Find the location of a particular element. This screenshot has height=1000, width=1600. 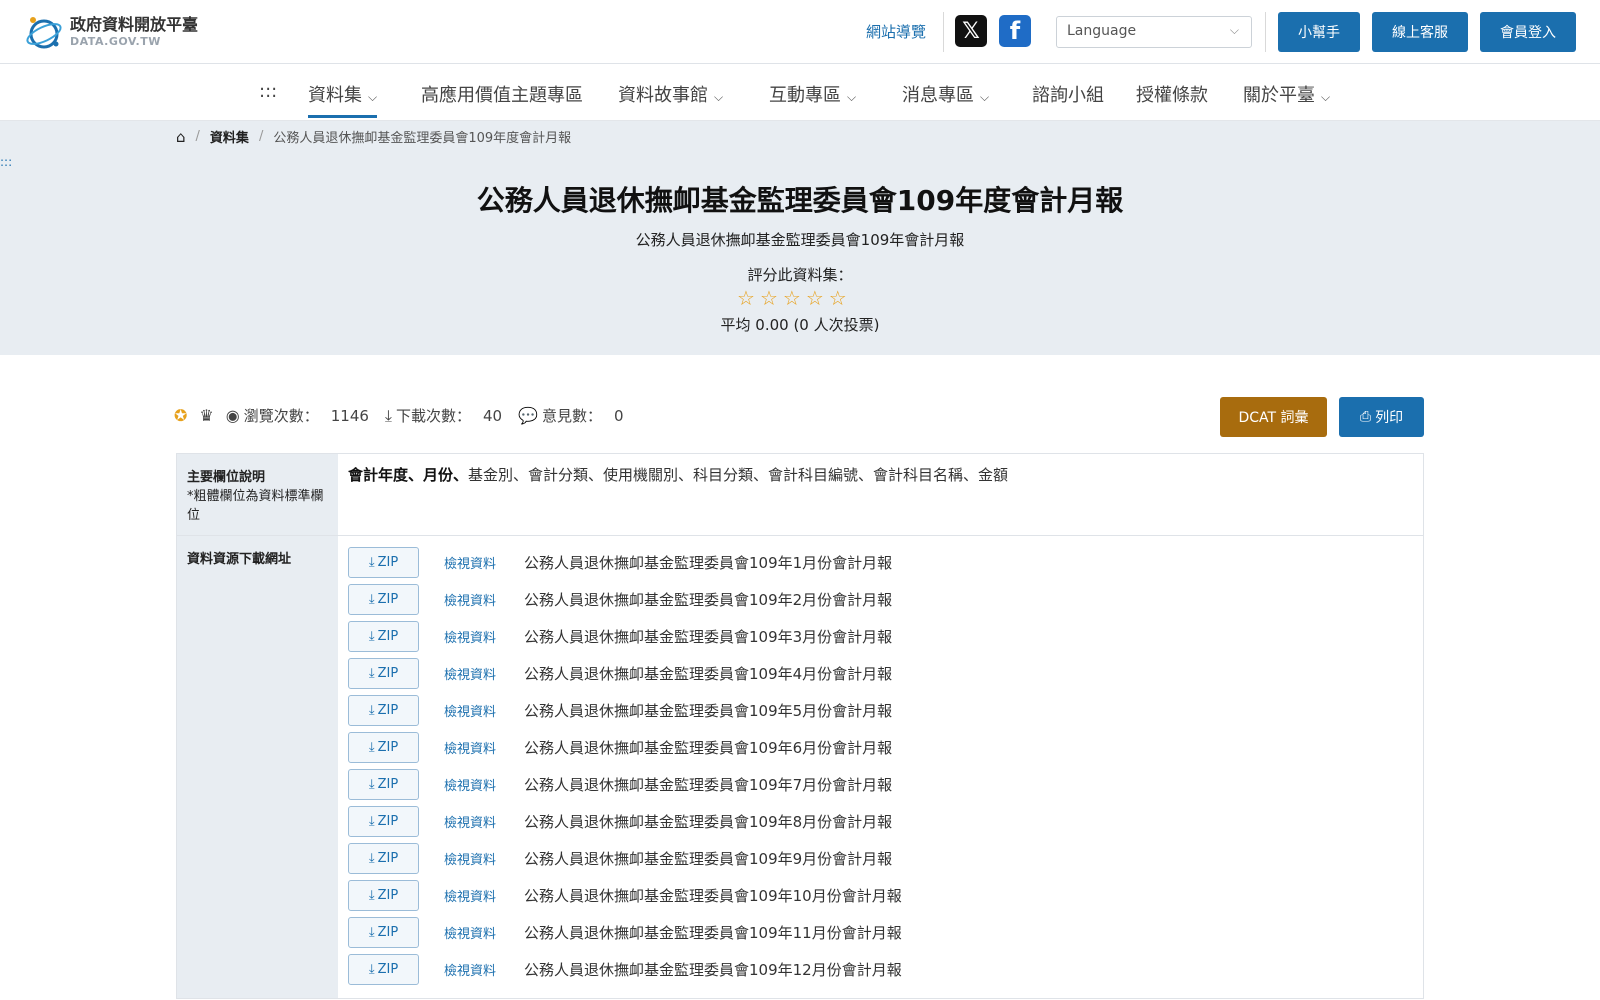

resource-item: ⤓ ZIP 檢視資料 公務人員退休撫卹基金監理委員會109年4月份會計月報 is located at coordinates (880, 673).